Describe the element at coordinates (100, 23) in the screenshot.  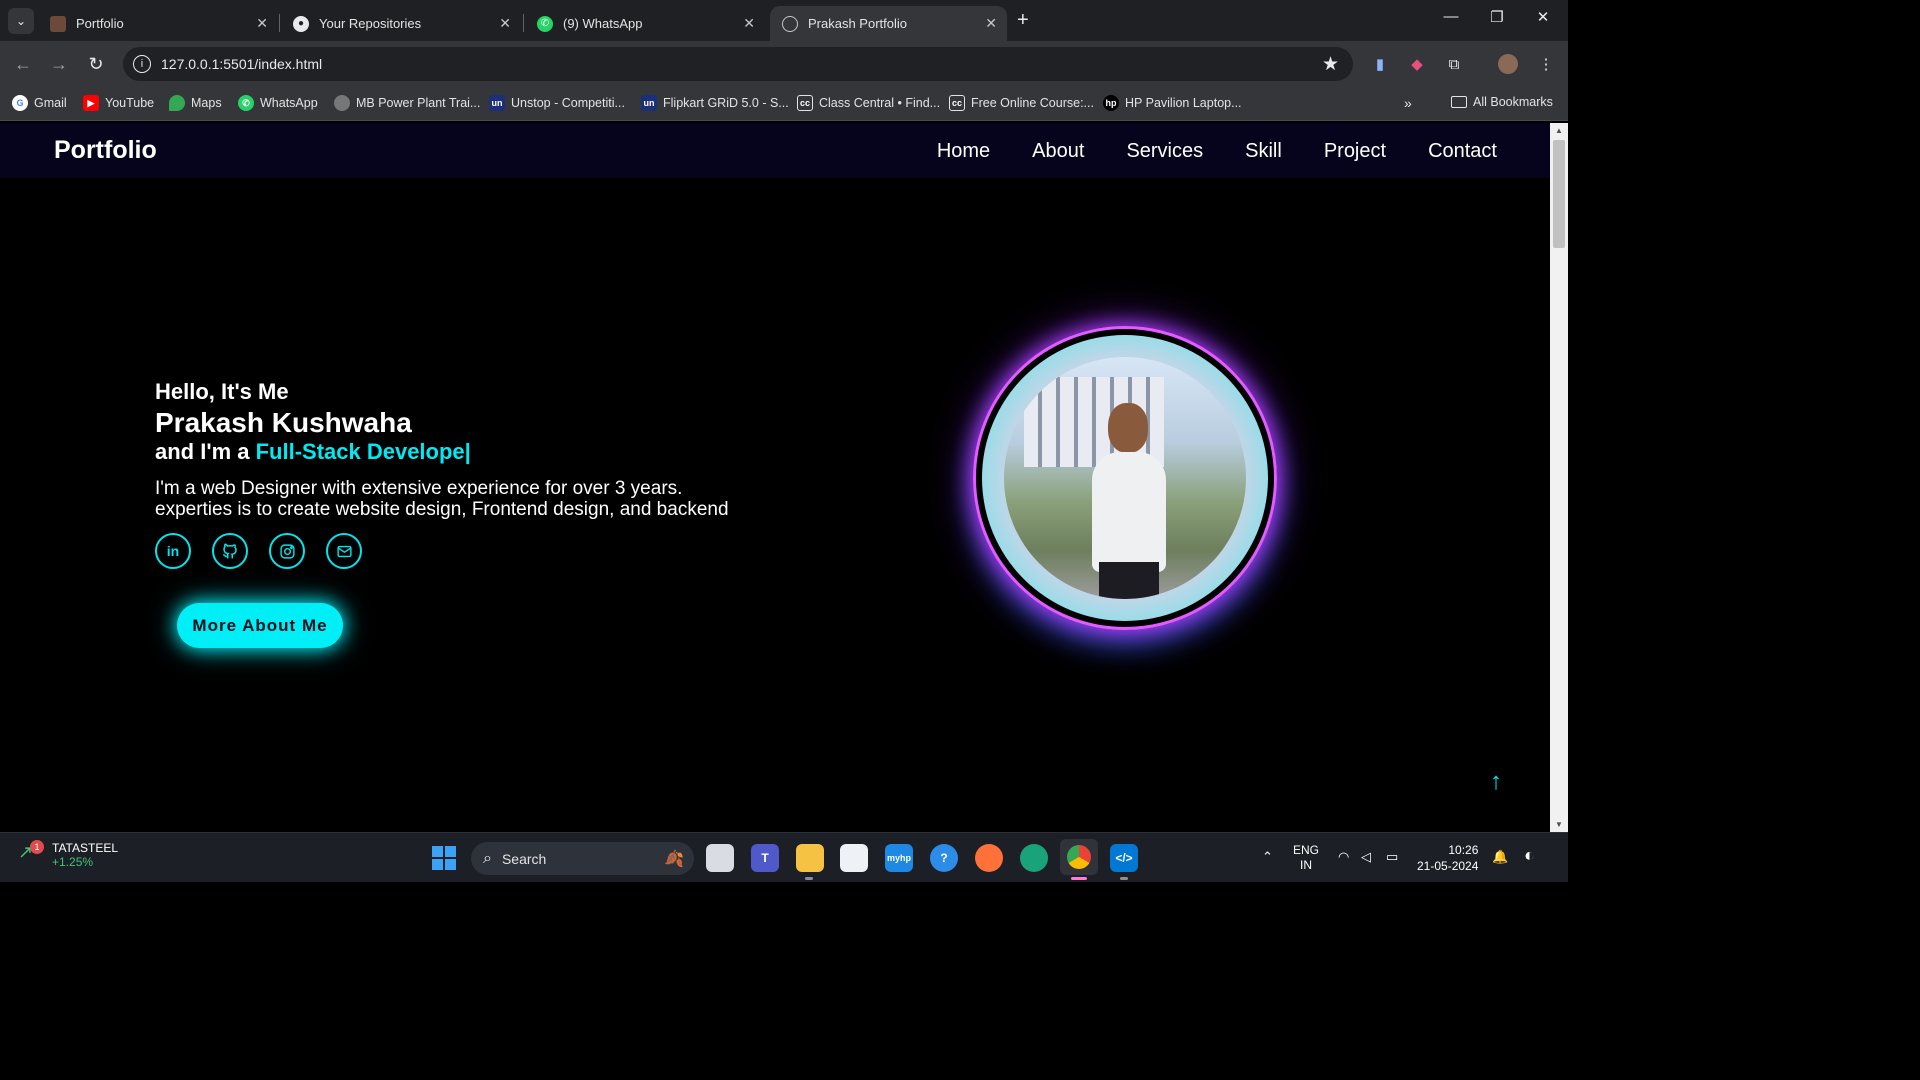
I see `tab-title: Portfolio` at that location.